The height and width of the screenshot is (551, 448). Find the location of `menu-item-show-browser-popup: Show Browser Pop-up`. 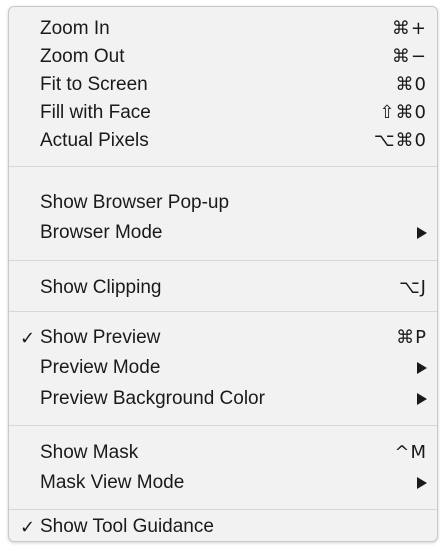

menu-item-show-browser-popup: Show Browser Pop-up is located at coordinates (223, 203).